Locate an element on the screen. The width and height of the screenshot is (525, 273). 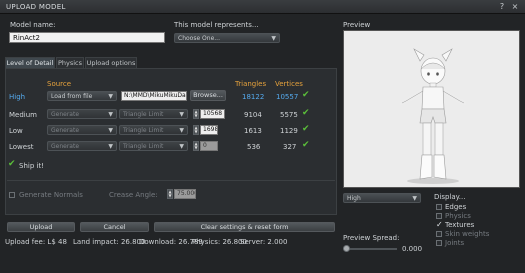
skin-weights-label: Skin weights is located at coordinates (467, 234).